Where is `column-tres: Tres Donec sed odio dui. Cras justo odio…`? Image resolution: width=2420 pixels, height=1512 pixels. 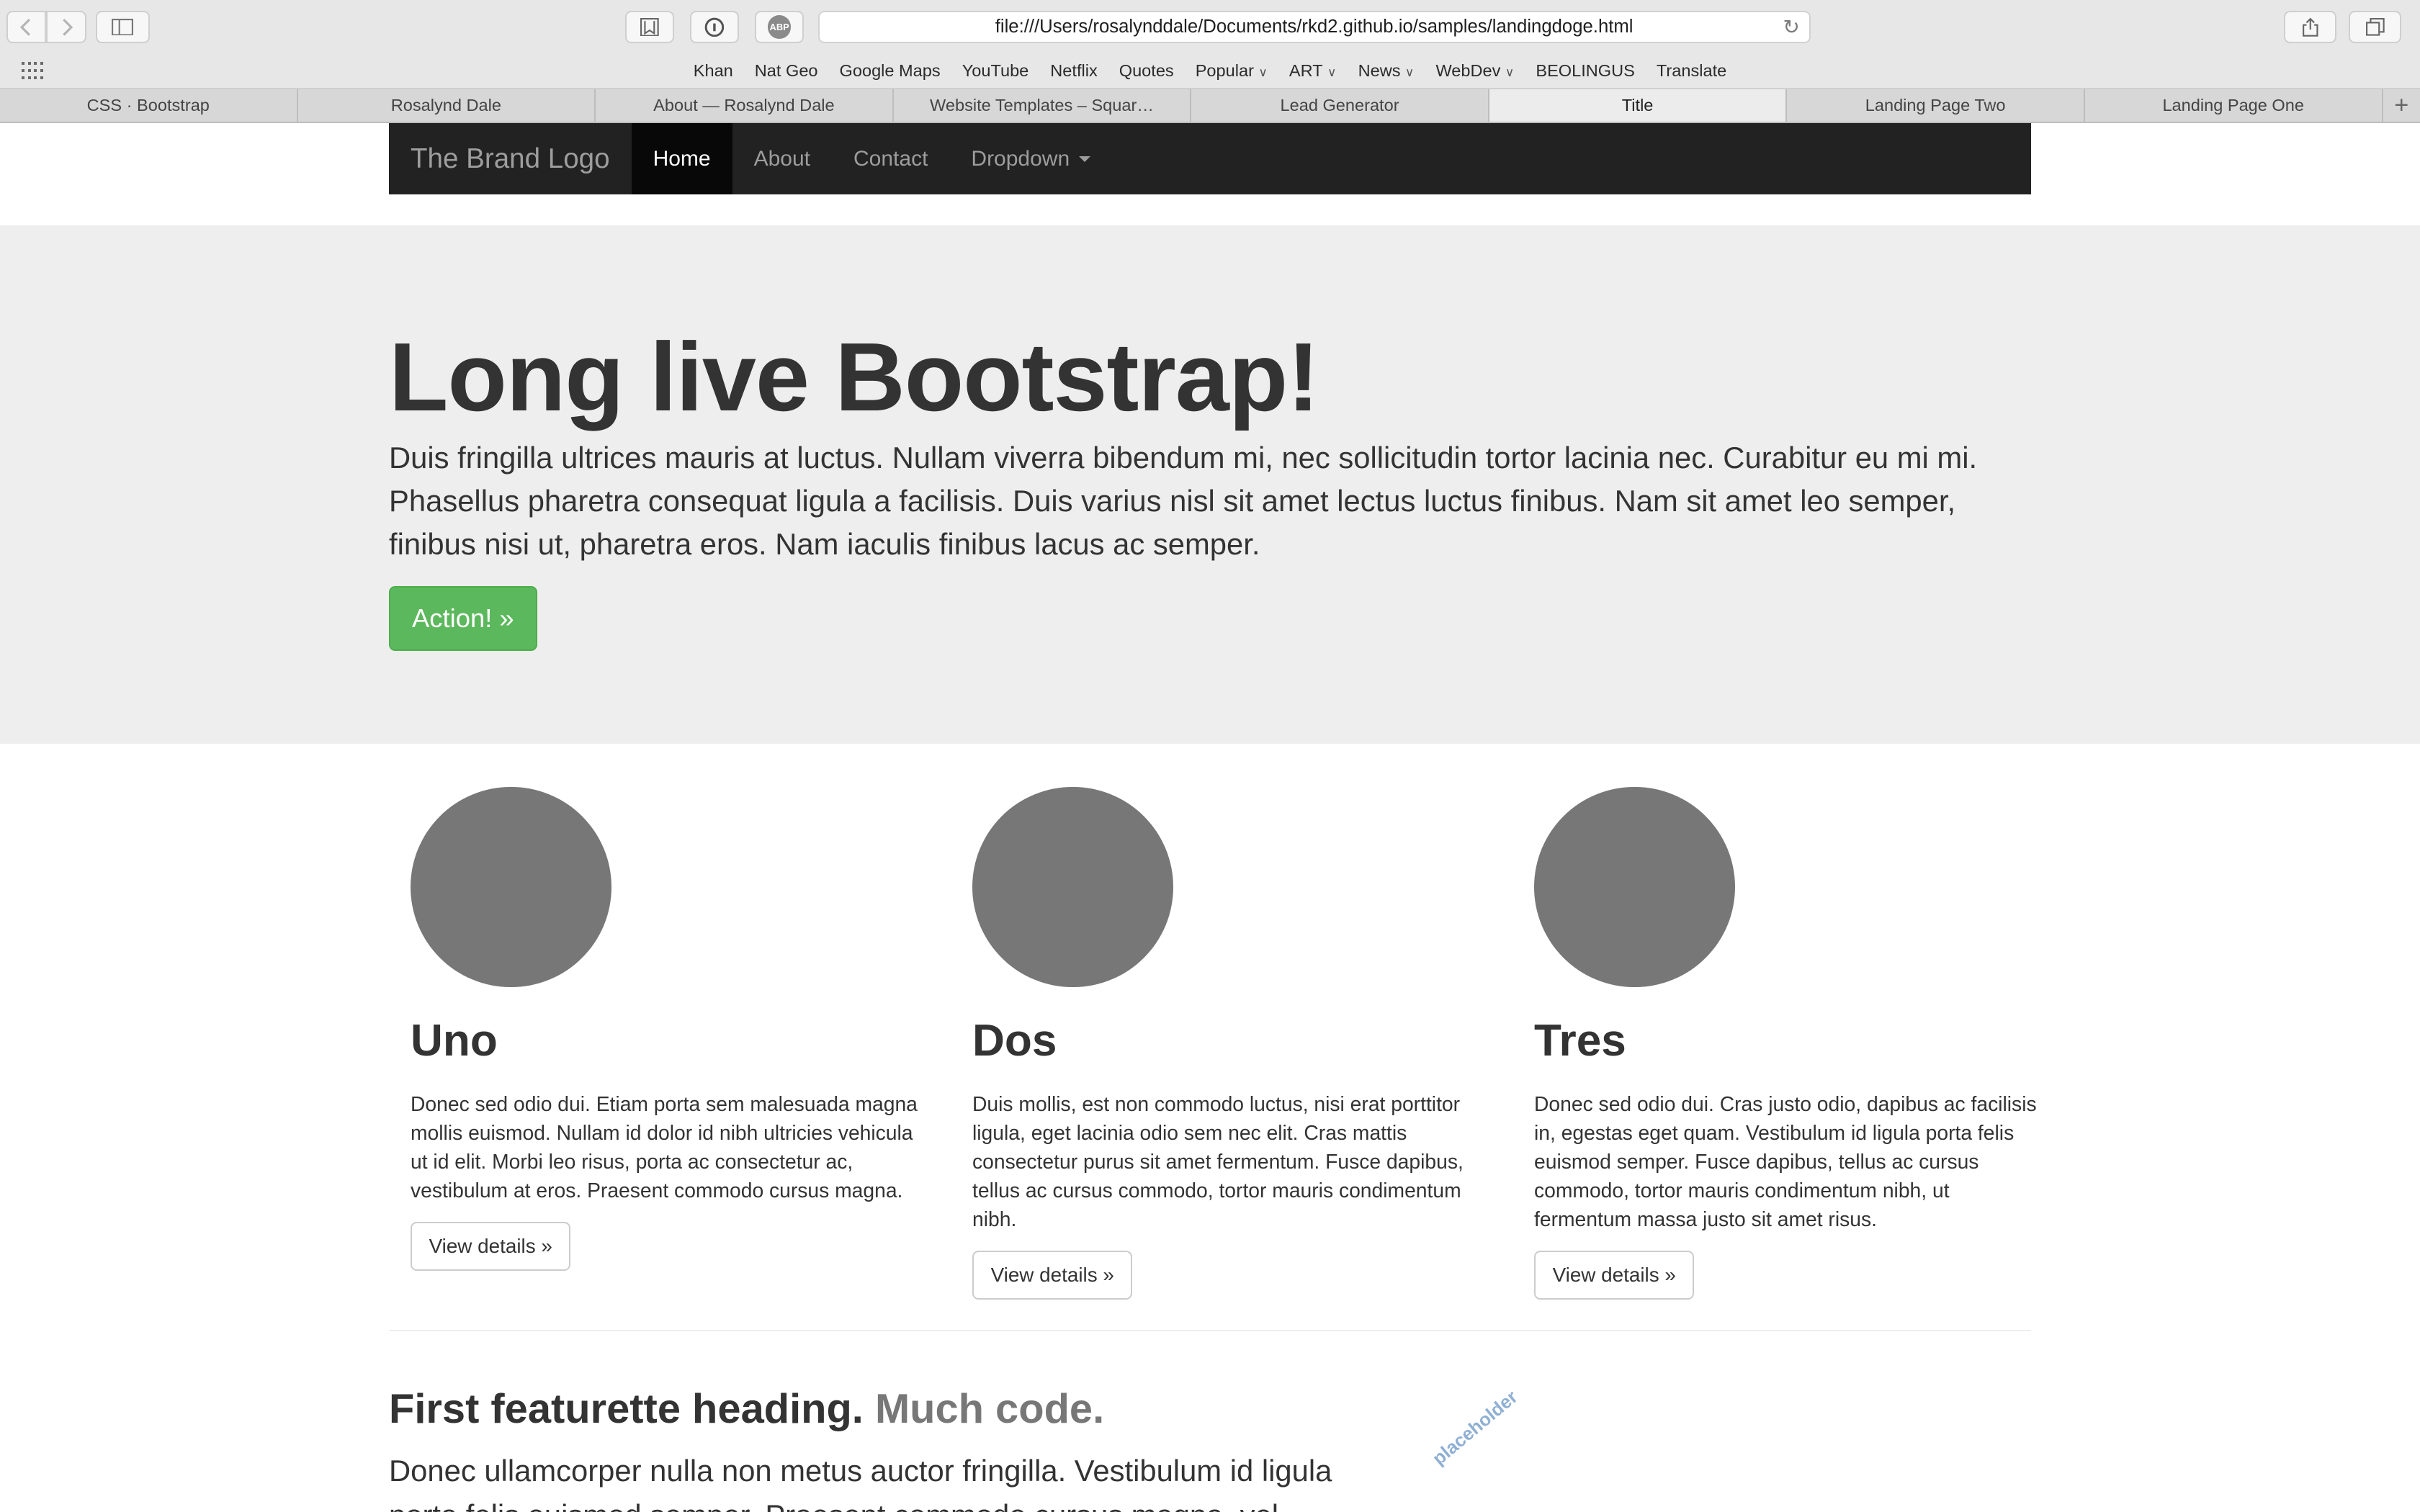
column-tres: Tres Donec sed odio dui. Cras justo odio… is located at coordinates (1792, 1043).